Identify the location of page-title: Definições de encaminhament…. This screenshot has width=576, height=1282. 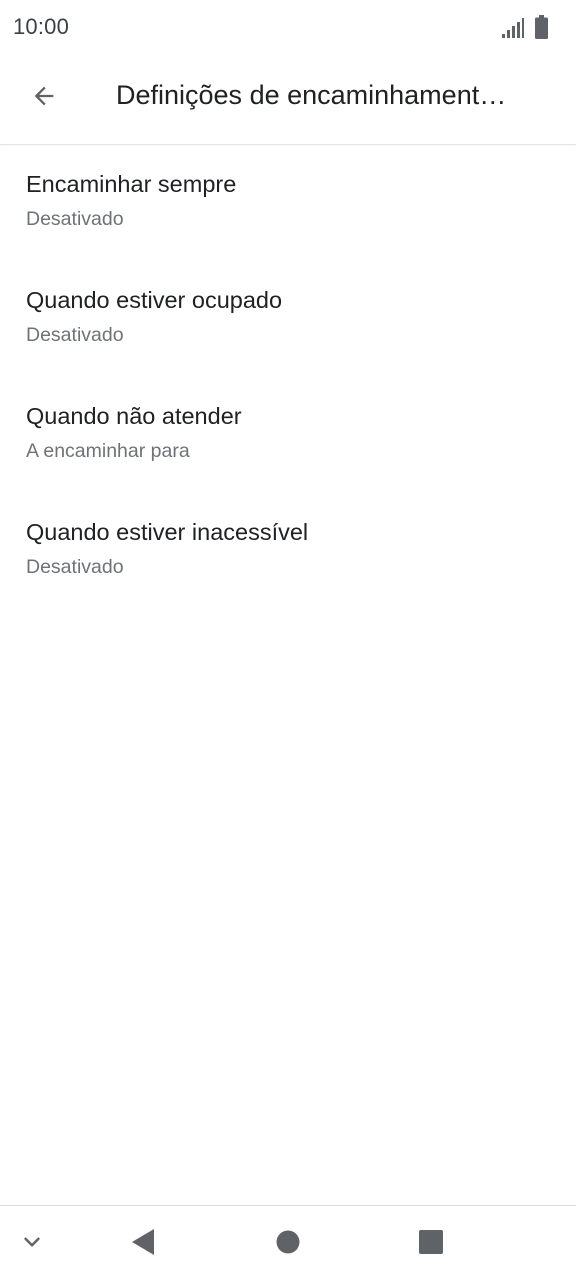
(311, 95).